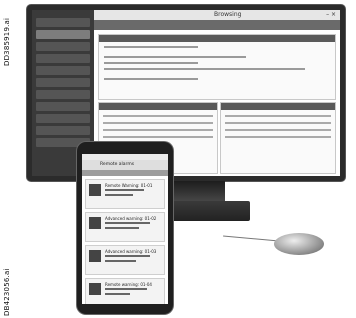 The height and width of the screenshot is (318, 356). What do you see at coordinates (228, 14) in the screenshot?
I see `window-title: Browsing` at bounding box center [228, 14].